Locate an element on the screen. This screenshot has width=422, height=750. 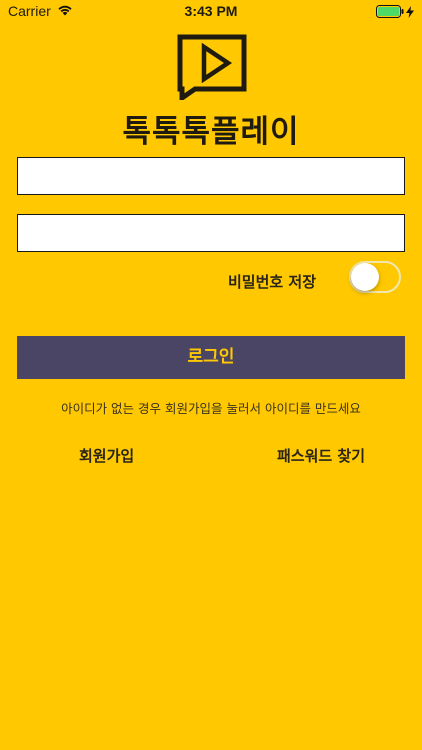
app-title: 톡톡톡플레이 is located at coordinates (211, 132).